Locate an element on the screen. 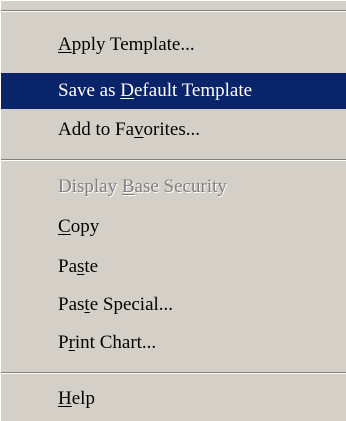 The width and height of the screenshot is (346, 421). menu-item-accelerator: D is located at coordinates (127, 90).